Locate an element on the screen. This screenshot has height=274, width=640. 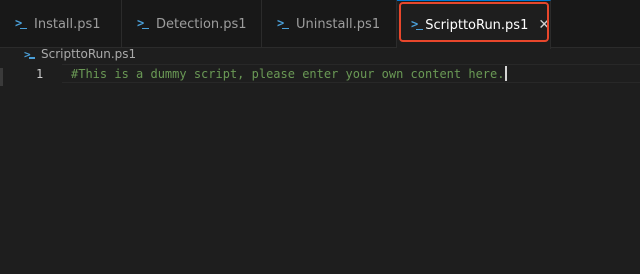
tab-label: Detection.ps1 is located at coordinates (201, 24).